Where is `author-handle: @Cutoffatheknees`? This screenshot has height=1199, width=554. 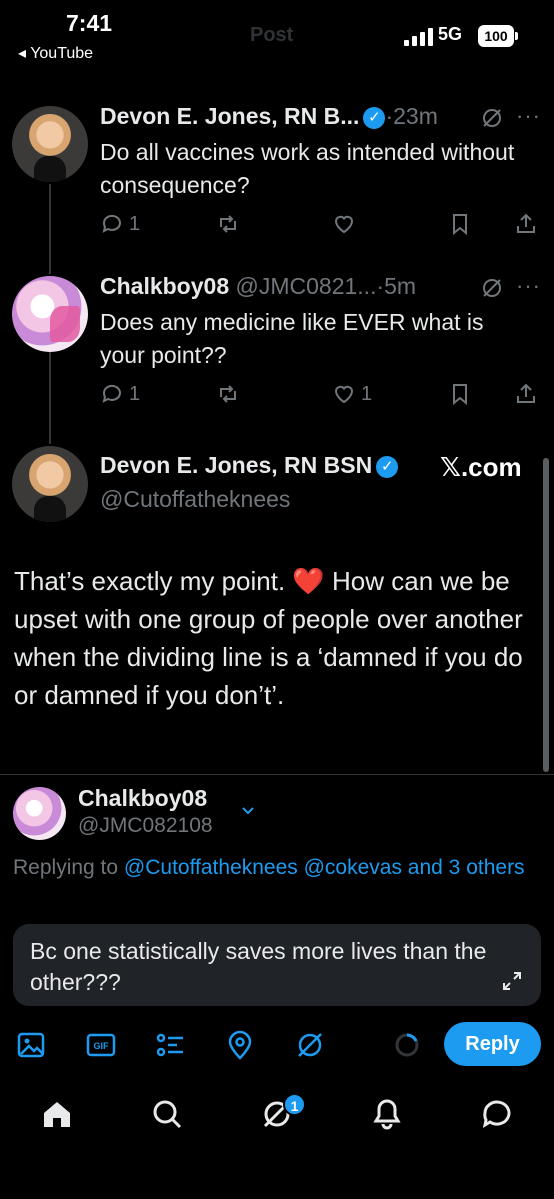 author-handle: @Cutoffatheknees is located at coordinates (195, 499).